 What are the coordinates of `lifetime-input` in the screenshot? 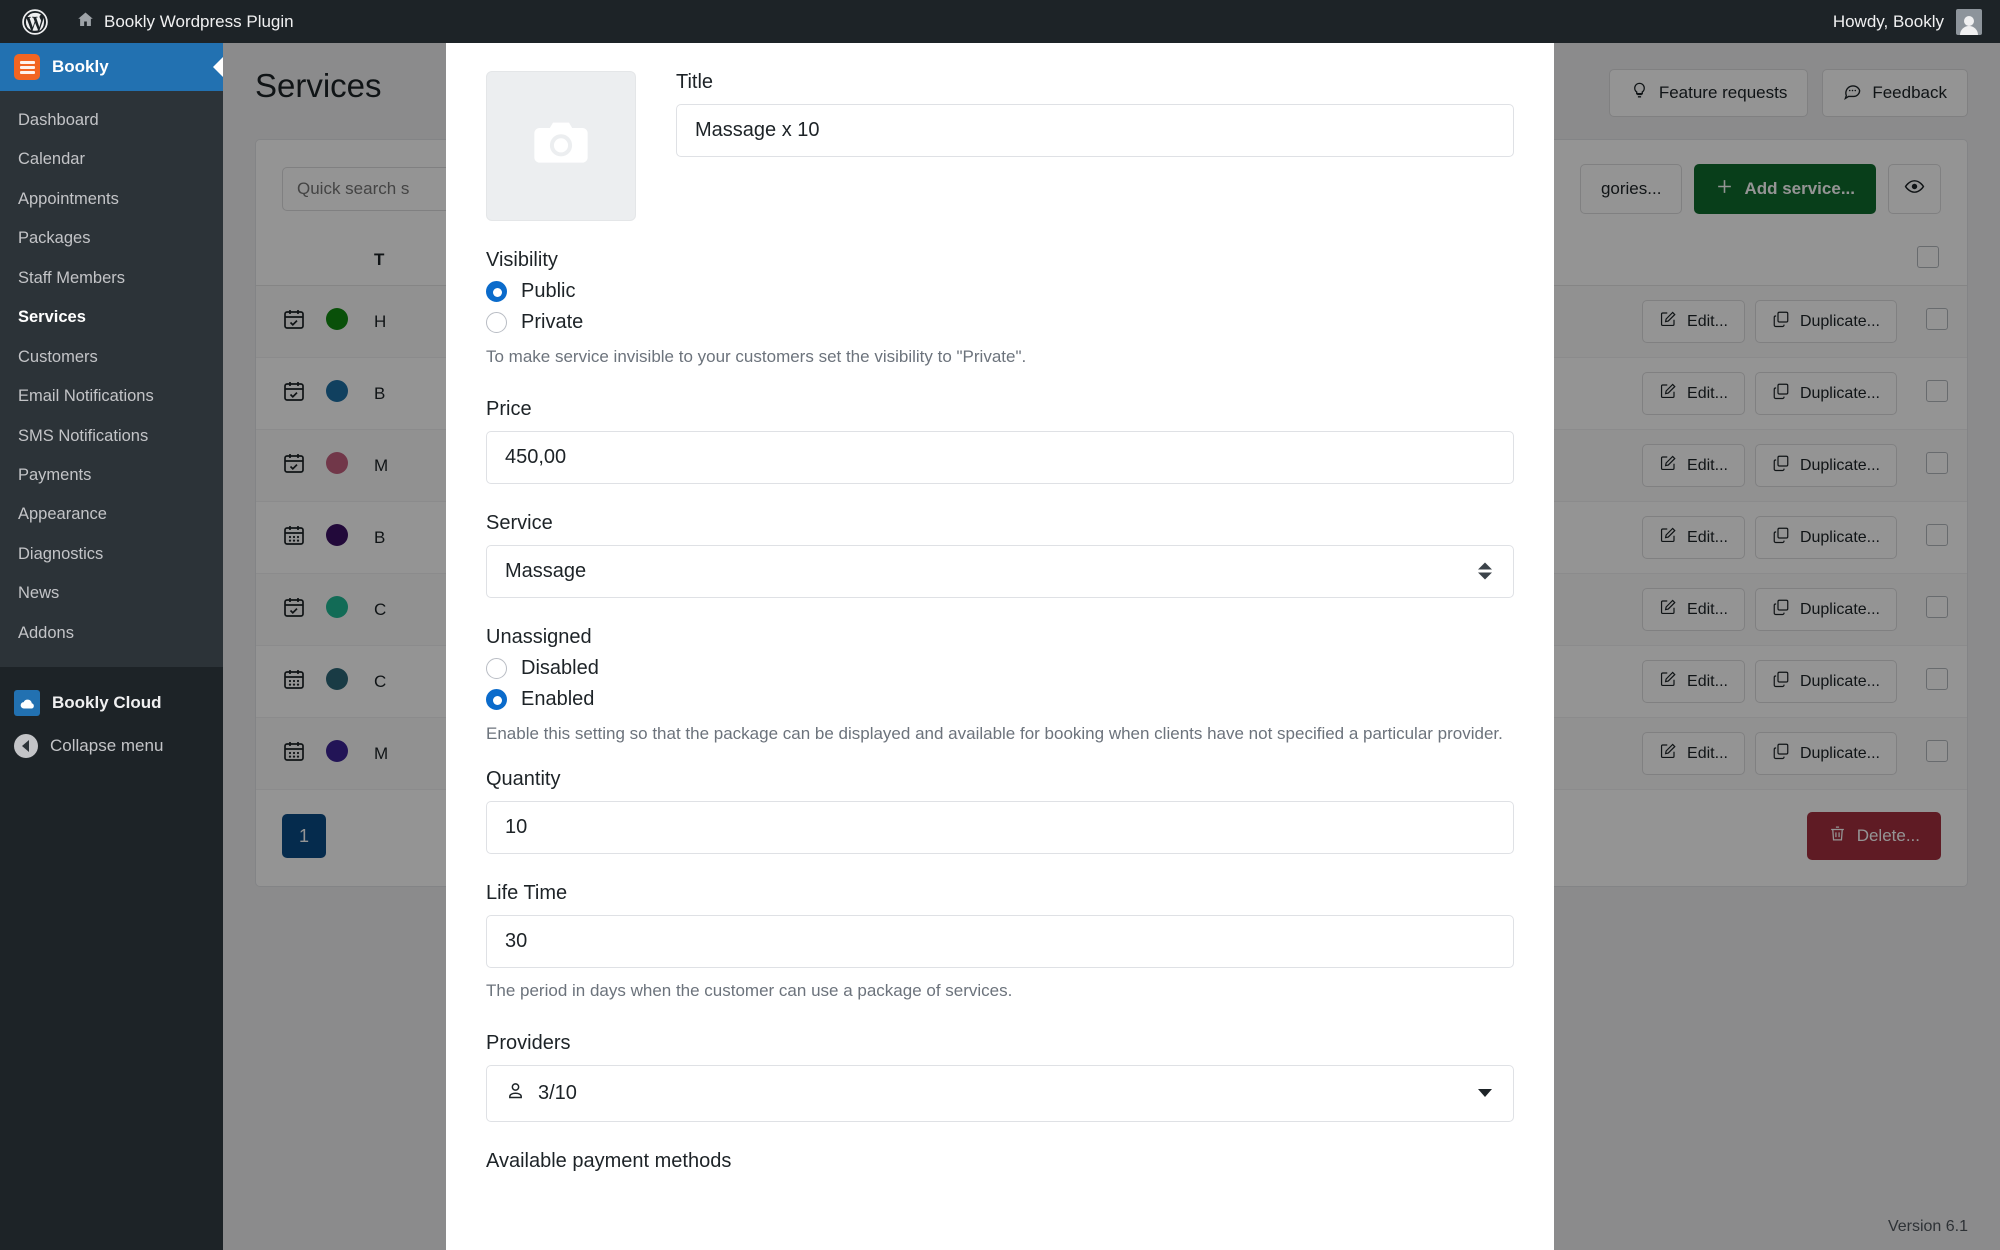 It's located at (1000, 941).